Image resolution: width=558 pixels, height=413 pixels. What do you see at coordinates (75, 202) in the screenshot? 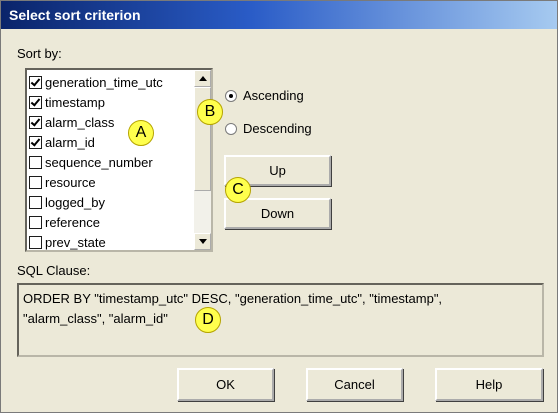
I see `list-item-label: logged_by` at bounding box center [75, 202].